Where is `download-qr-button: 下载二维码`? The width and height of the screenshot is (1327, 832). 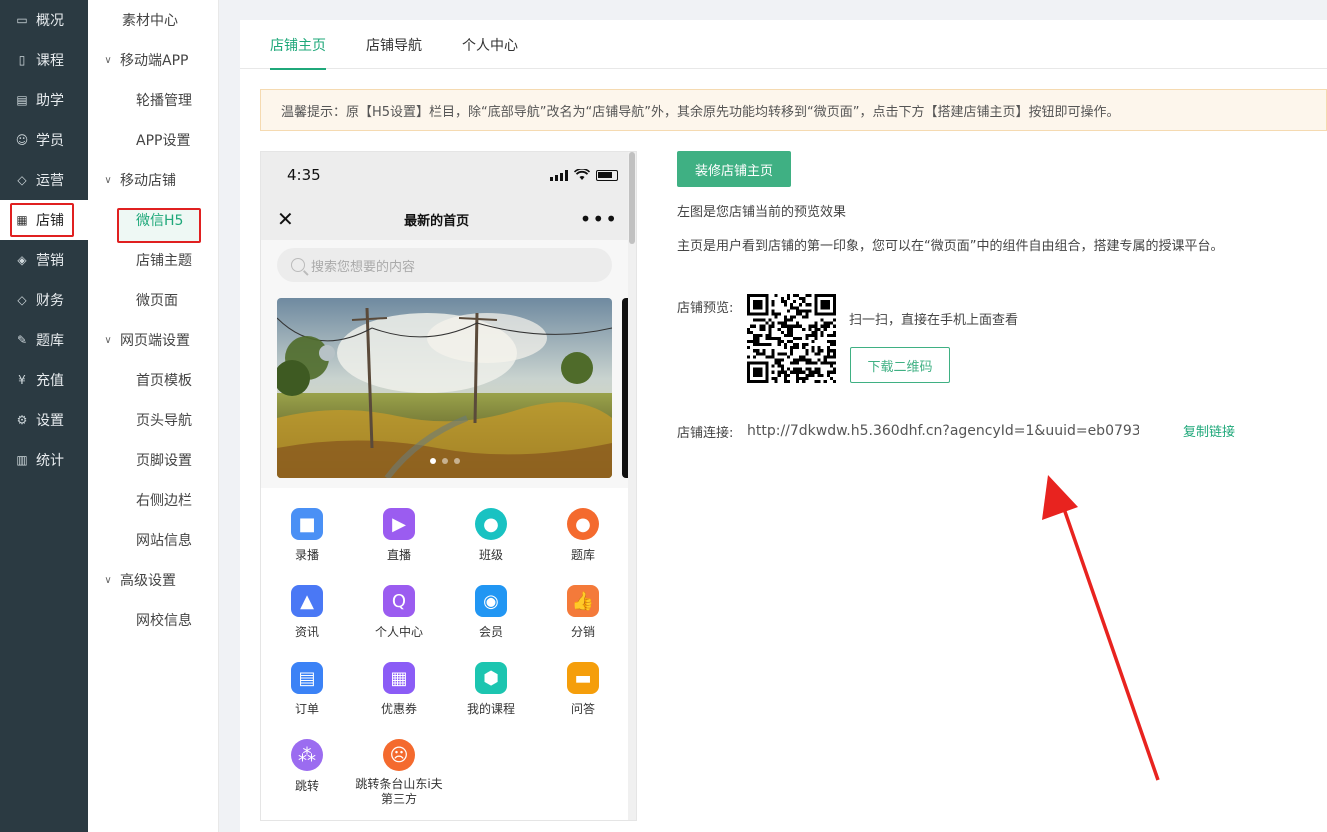
download-qr-button: 下载二维码 is located at coordinates (900, 365).